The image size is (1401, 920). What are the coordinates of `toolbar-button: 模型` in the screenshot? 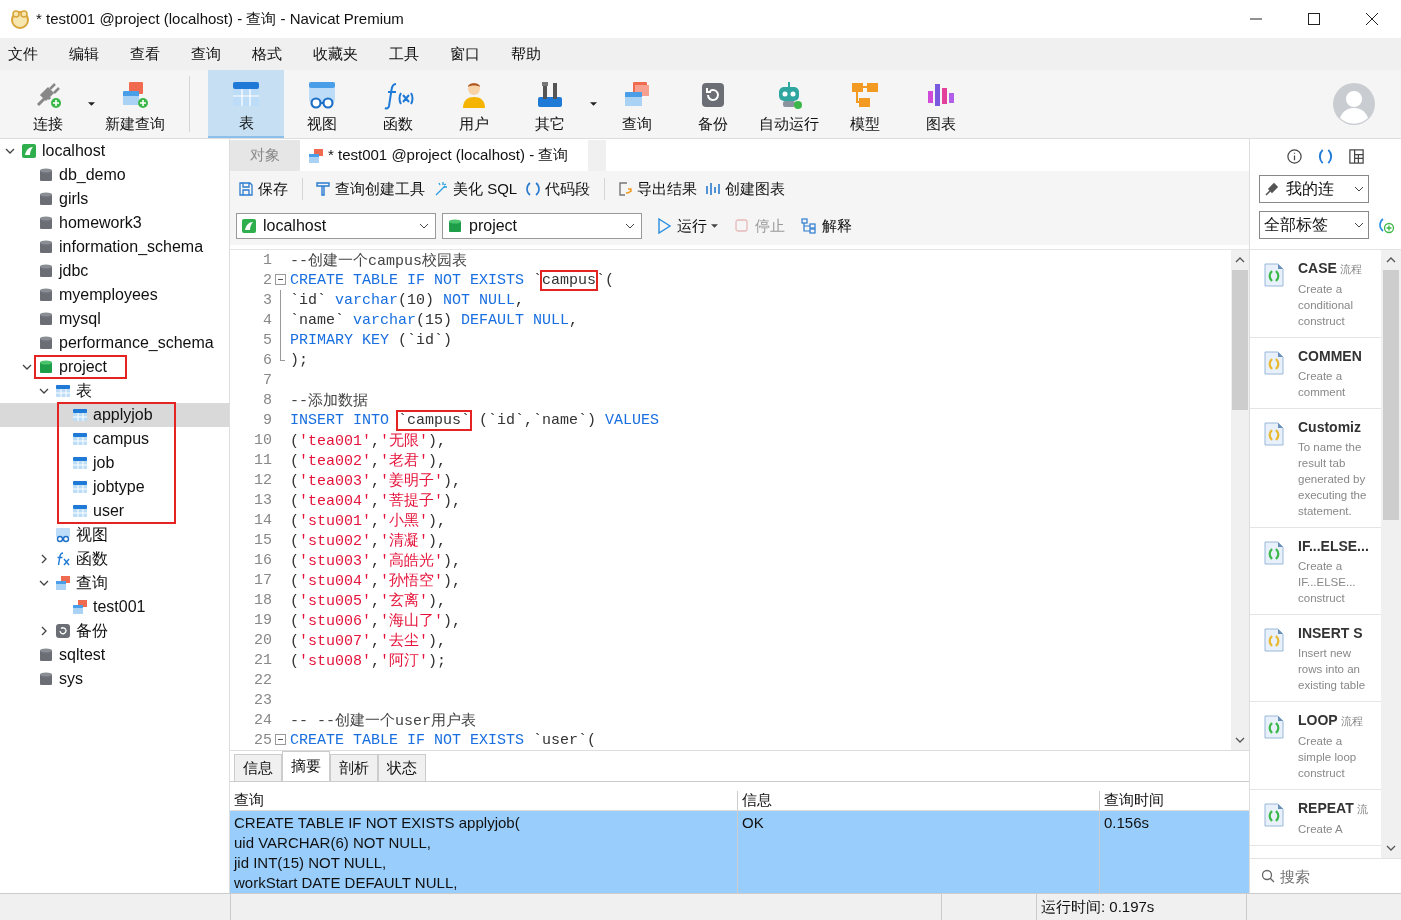 It's located at (865, 104).